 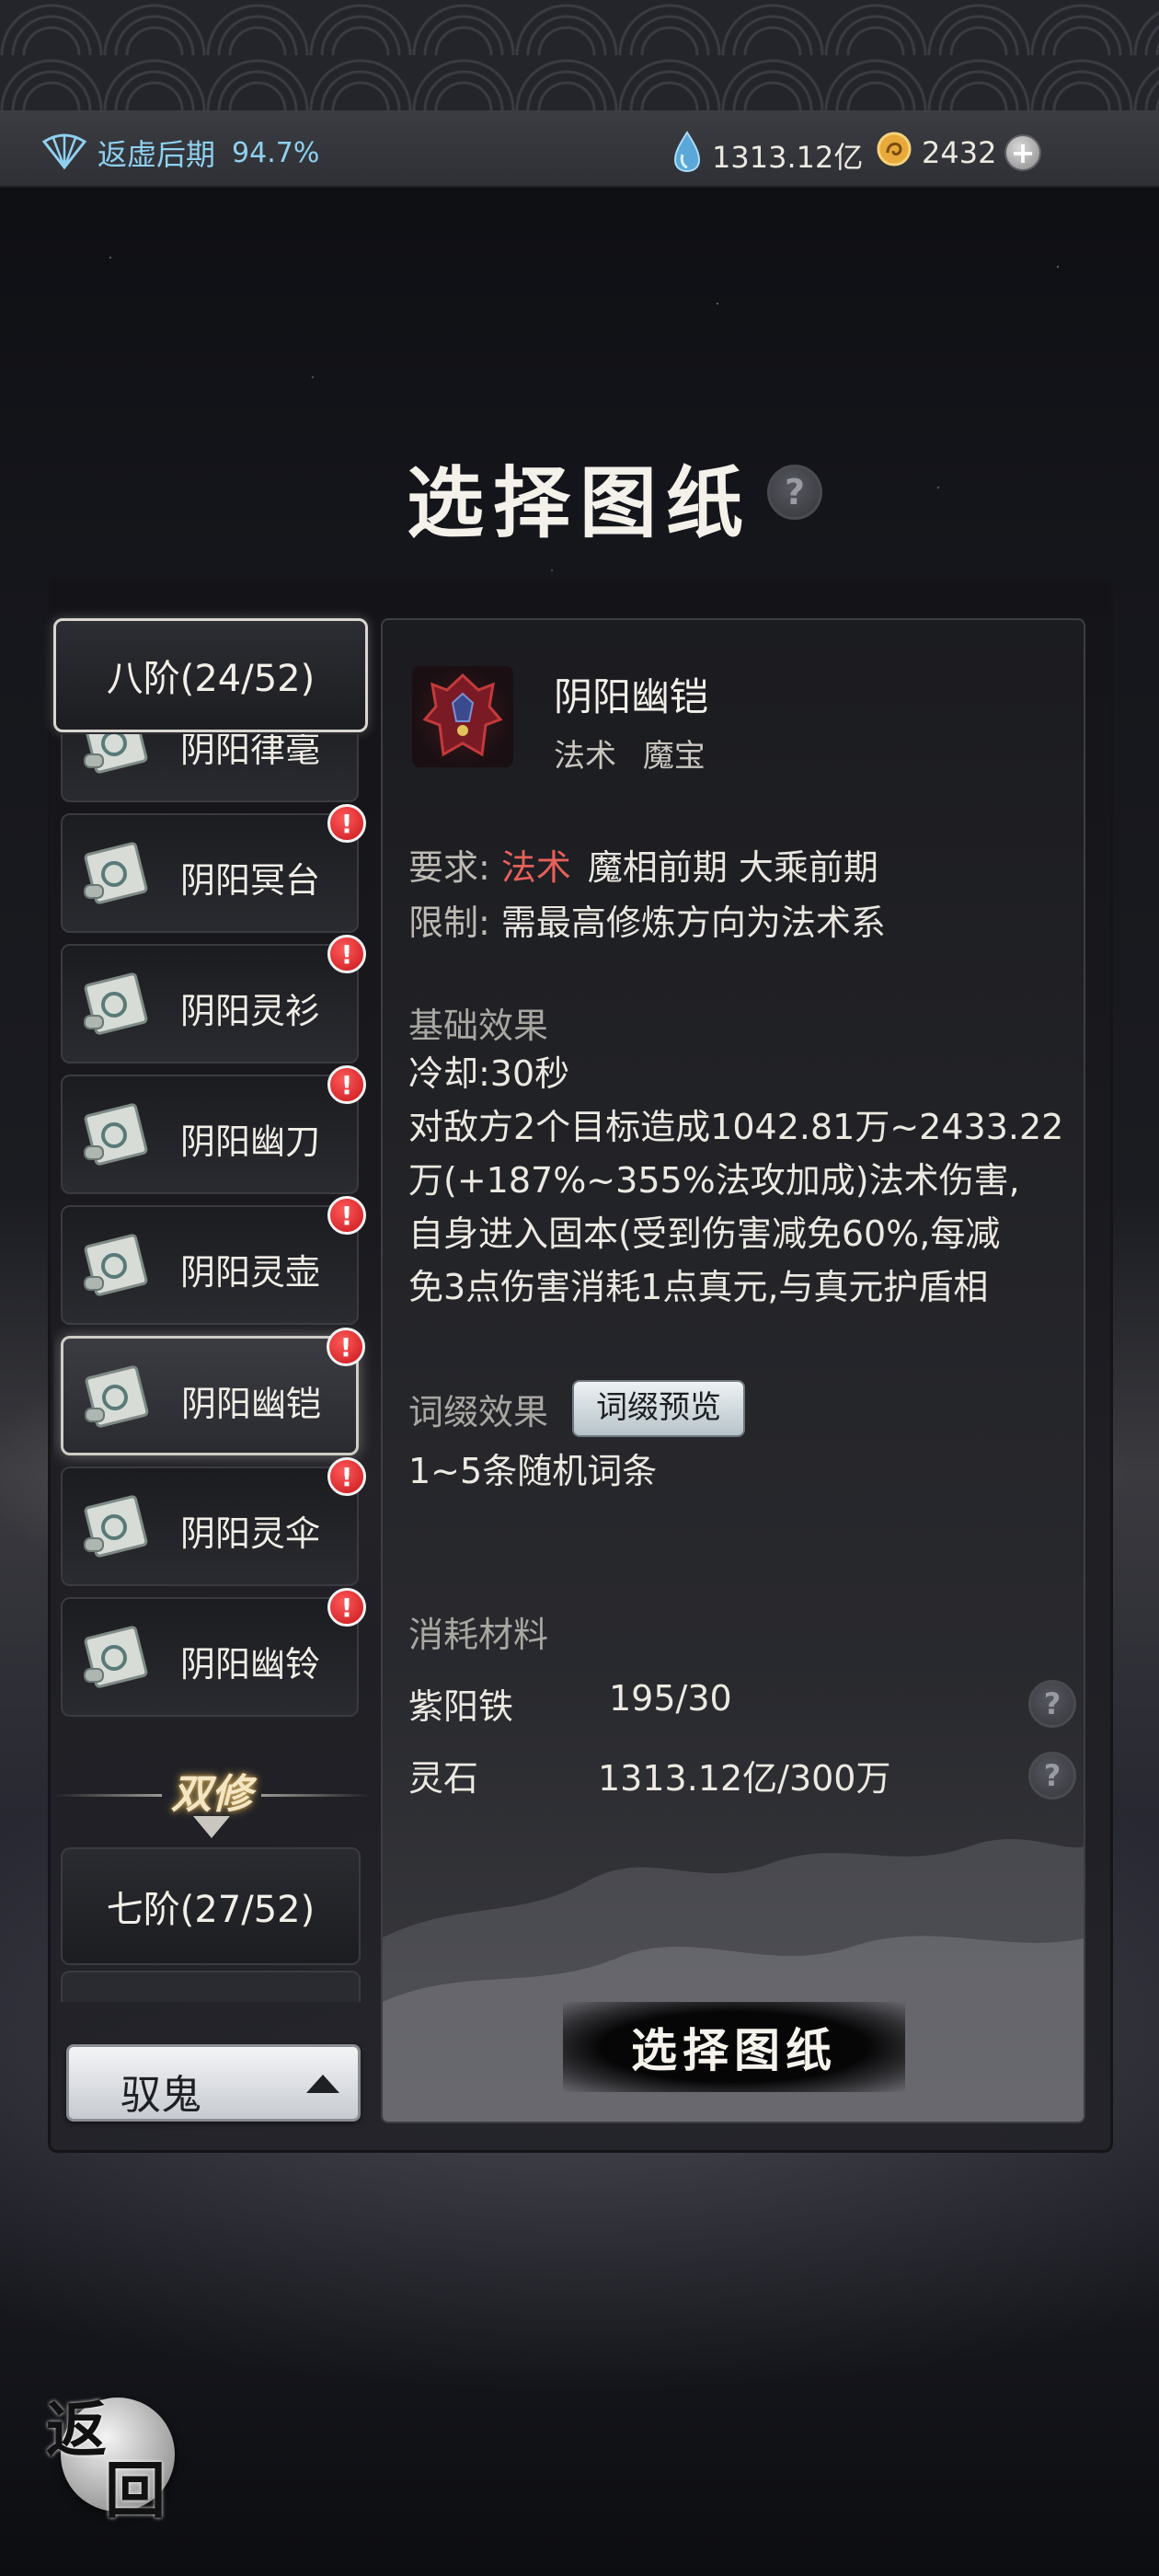 I want to click on realm-indicator: 返虚后期 94.7%, so click(x=179, y=153).